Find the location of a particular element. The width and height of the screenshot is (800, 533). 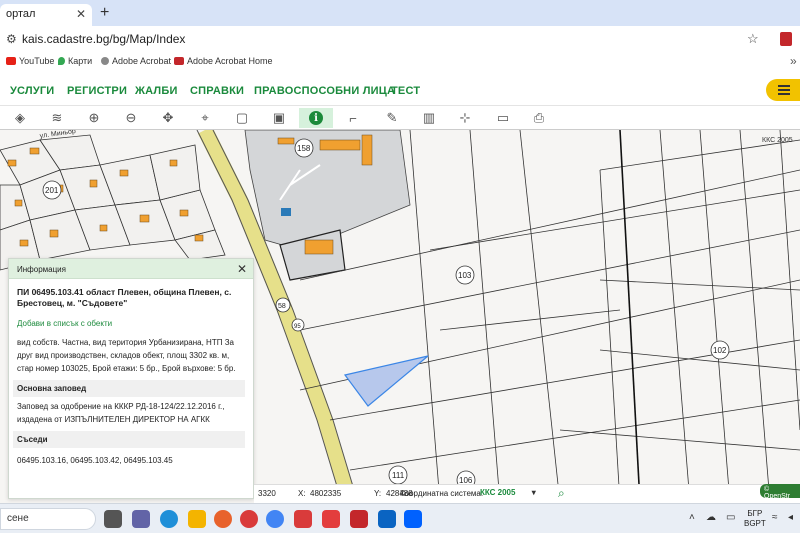

bookmark-youtube: YouTube is located at coordinates (30, 61).